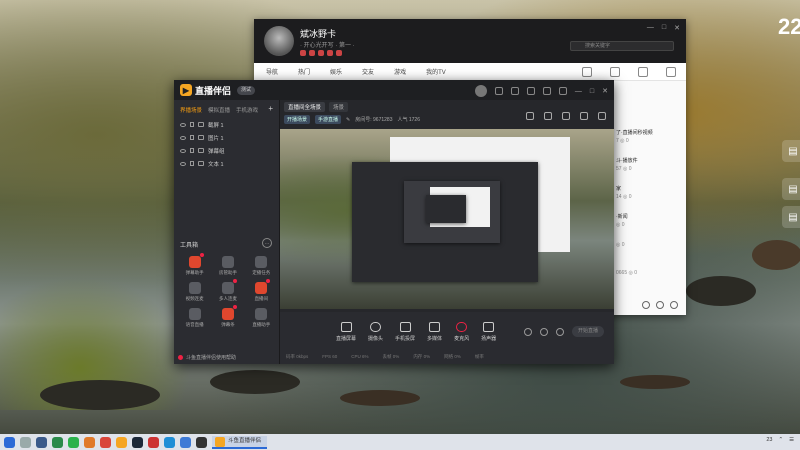 The height and width of the screenshot is (450, 800). What do you see at coordinates (648, 255) in the screenshot?
I see `list-item: ◎ 0` at bounding box center [648, 255].